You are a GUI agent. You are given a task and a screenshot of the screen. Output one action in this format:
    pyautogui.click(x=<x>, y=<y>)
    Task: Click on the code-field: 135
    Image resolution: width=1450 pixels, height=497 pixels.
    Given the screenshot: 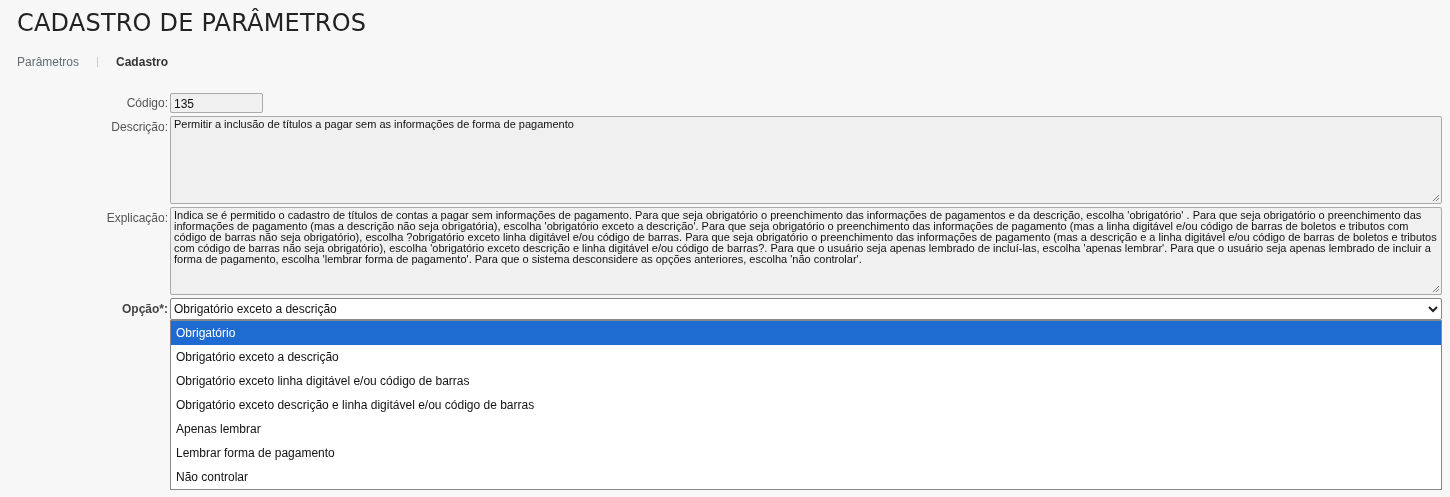 What is the action you would take?
    pyautogui.click(x=216, y=103)
    